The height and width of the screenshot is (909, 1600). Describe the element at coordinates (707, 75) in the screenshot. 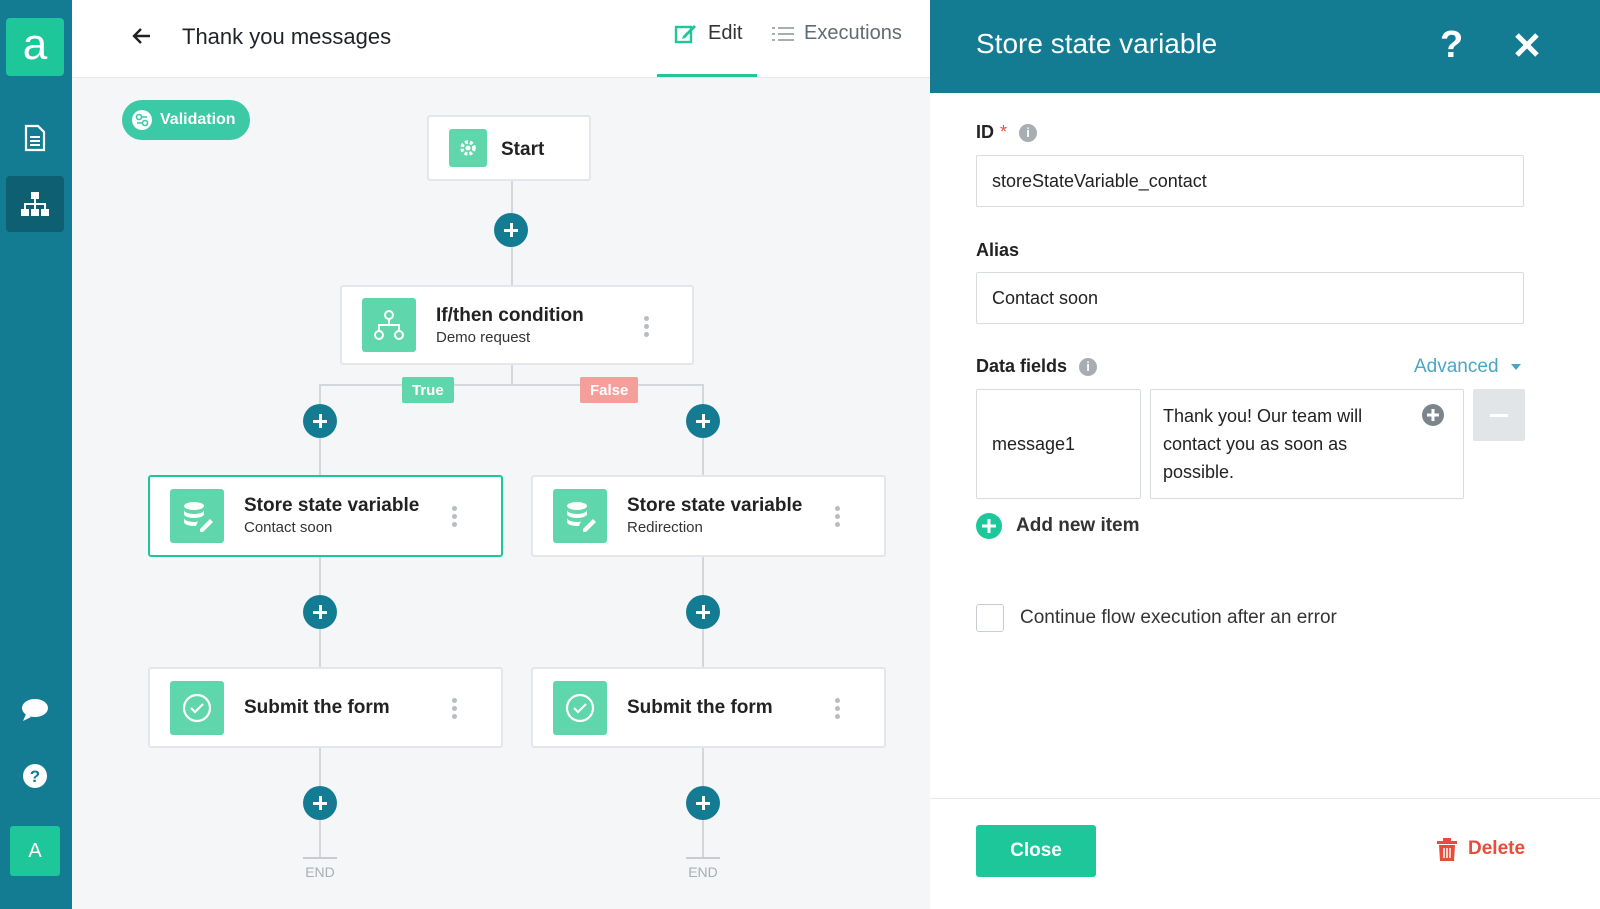

I see `active-tab-indicator` at that location.